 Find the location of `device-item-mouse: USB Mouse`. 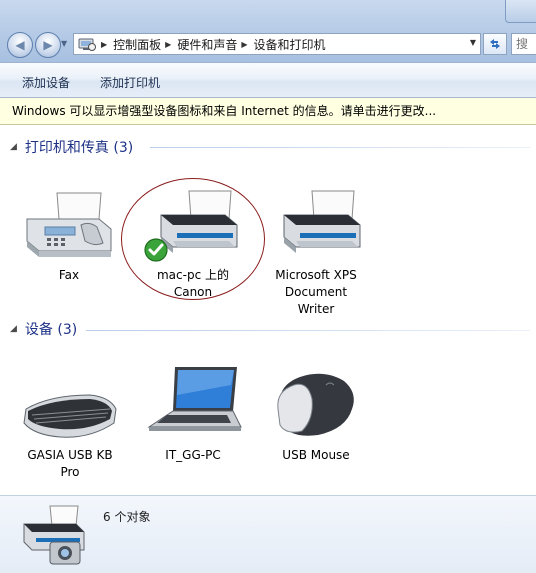

device-item-mouse: USB Mouse is located at coordinates (316, 414).